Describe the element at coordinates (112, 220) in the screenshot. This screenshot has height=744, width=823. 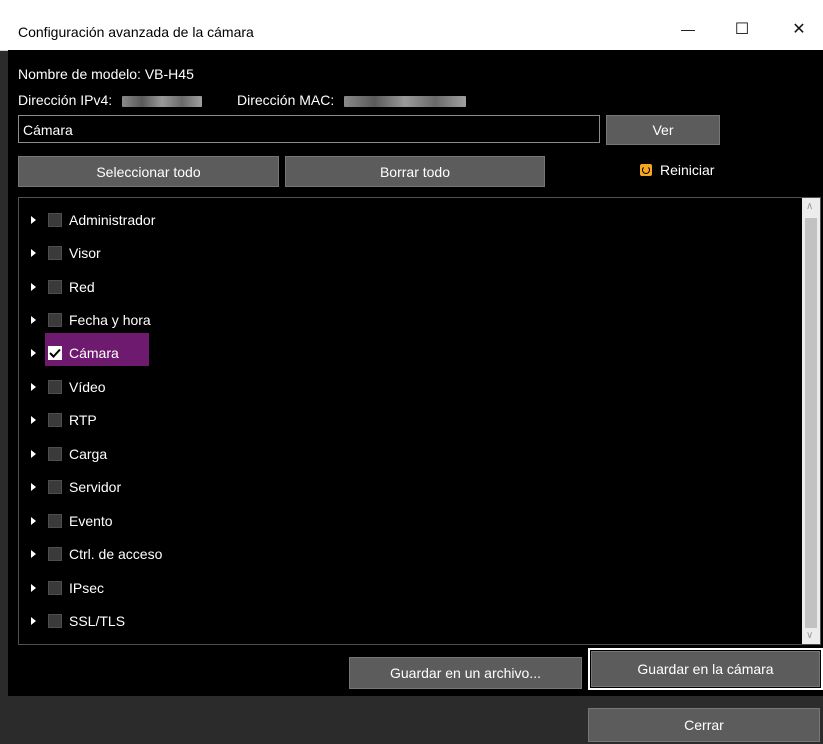
I see `tree-item-label: Administrador` at that location.